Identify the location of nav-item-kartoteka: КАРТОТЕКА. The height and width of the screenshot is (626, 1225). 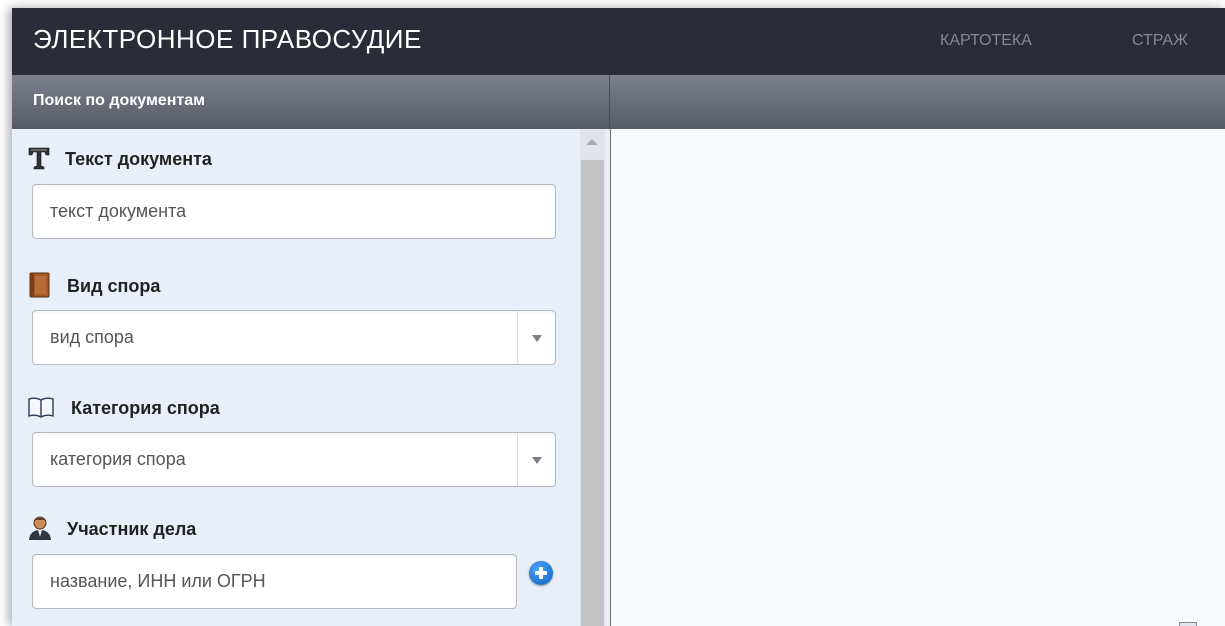
(986, 41).